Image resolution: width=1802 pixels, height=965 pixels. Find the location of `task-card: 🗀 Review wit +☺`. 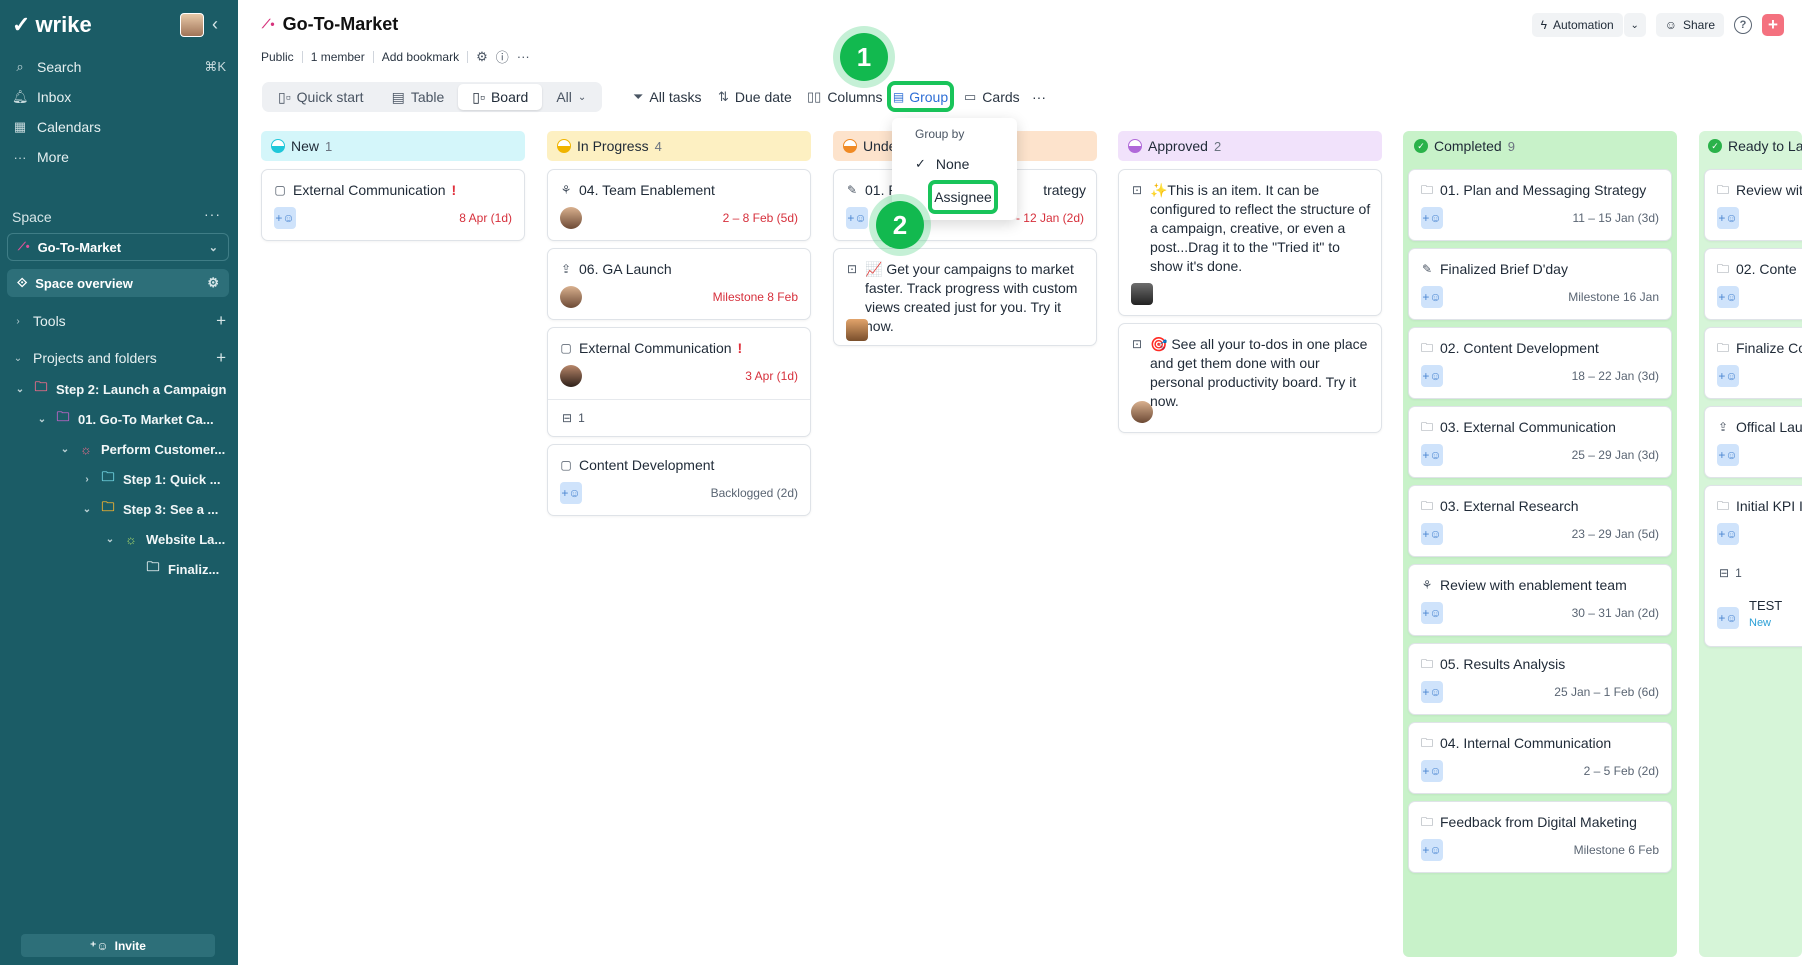

task-card: 🗀 Review wit +☺ is located at coordinates (1753, 205).